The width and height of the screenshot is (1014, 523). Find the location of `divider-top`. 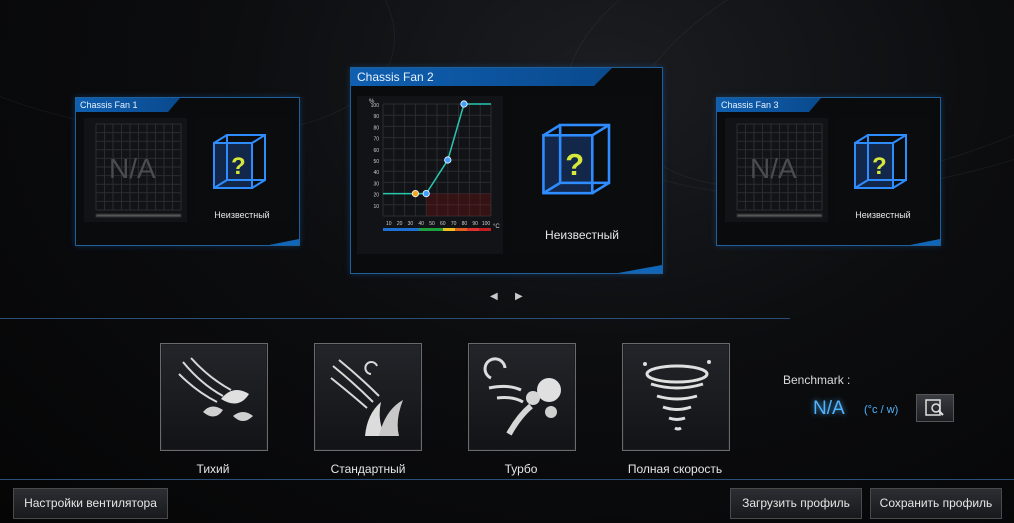

divider-top is located at coordinates (395, 318).